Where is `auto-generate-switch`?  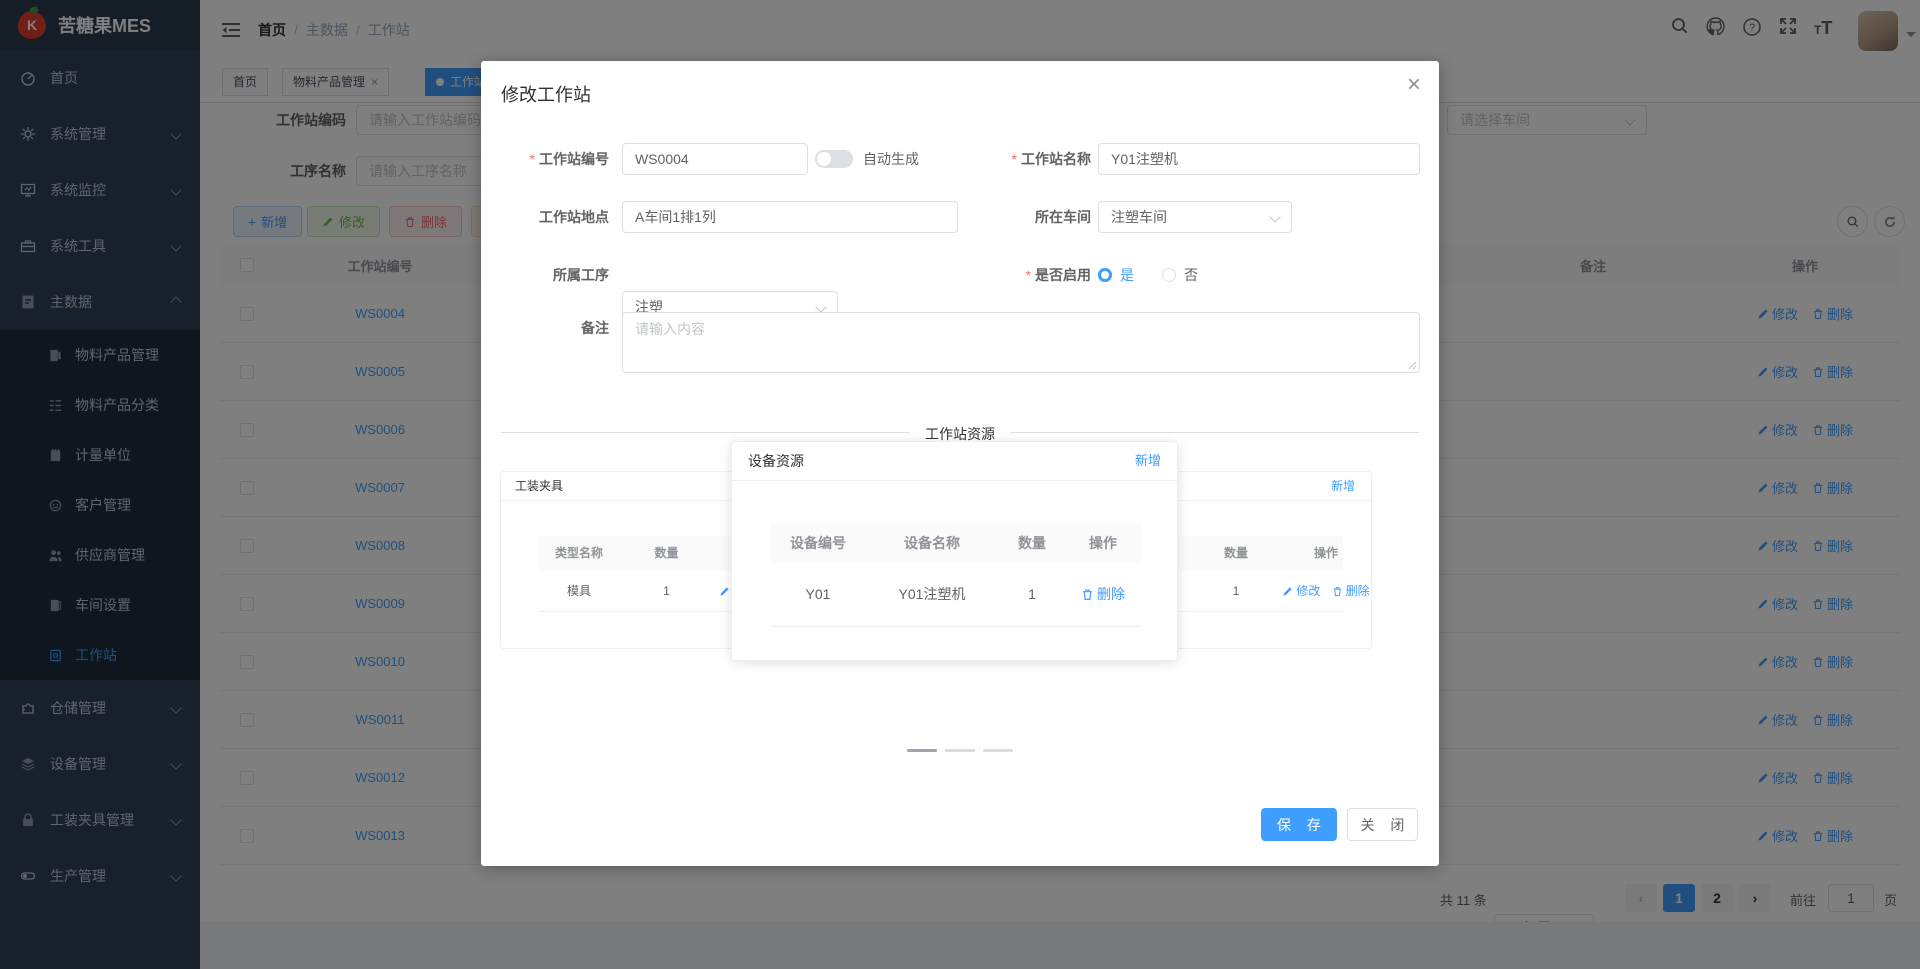
auto-generate-switch is located at coordinates (834, 159).